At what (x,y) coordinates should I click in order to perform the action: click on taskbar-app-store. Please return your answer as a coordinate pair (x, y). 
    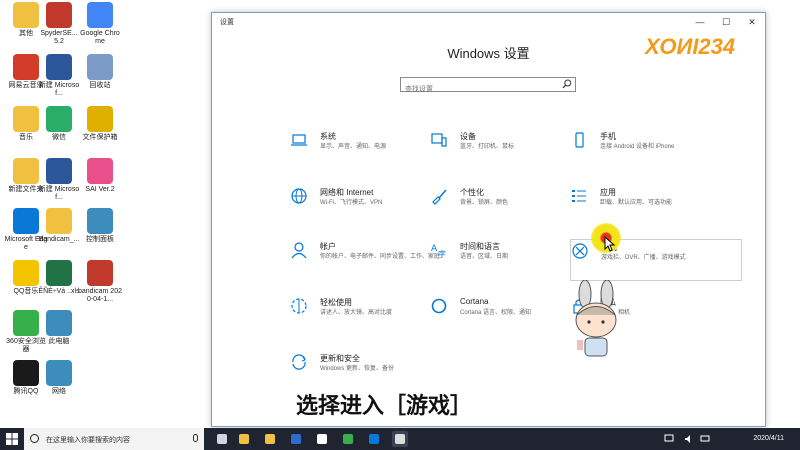
    Looking at the image, I should click on (244, 439).